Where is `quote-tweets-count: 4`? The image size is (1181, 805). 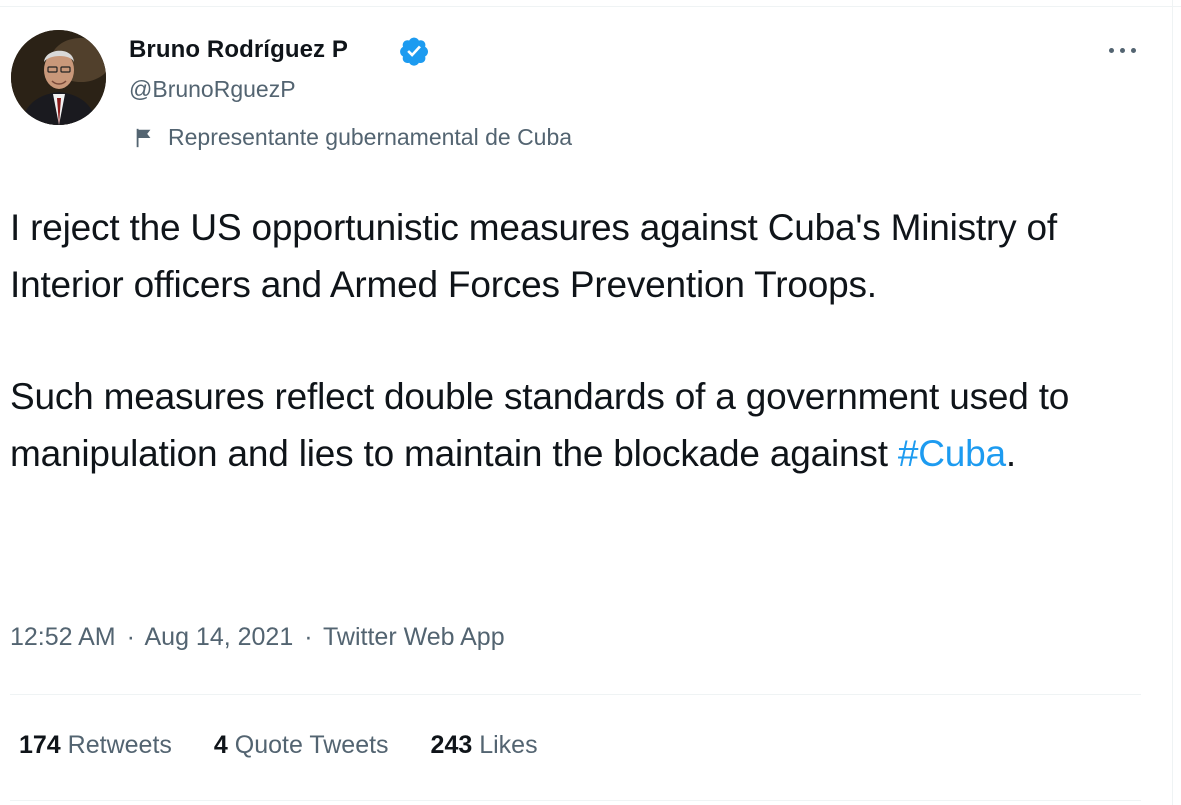
quote-tweets-count: 4 is located at coordinates (220, 745).